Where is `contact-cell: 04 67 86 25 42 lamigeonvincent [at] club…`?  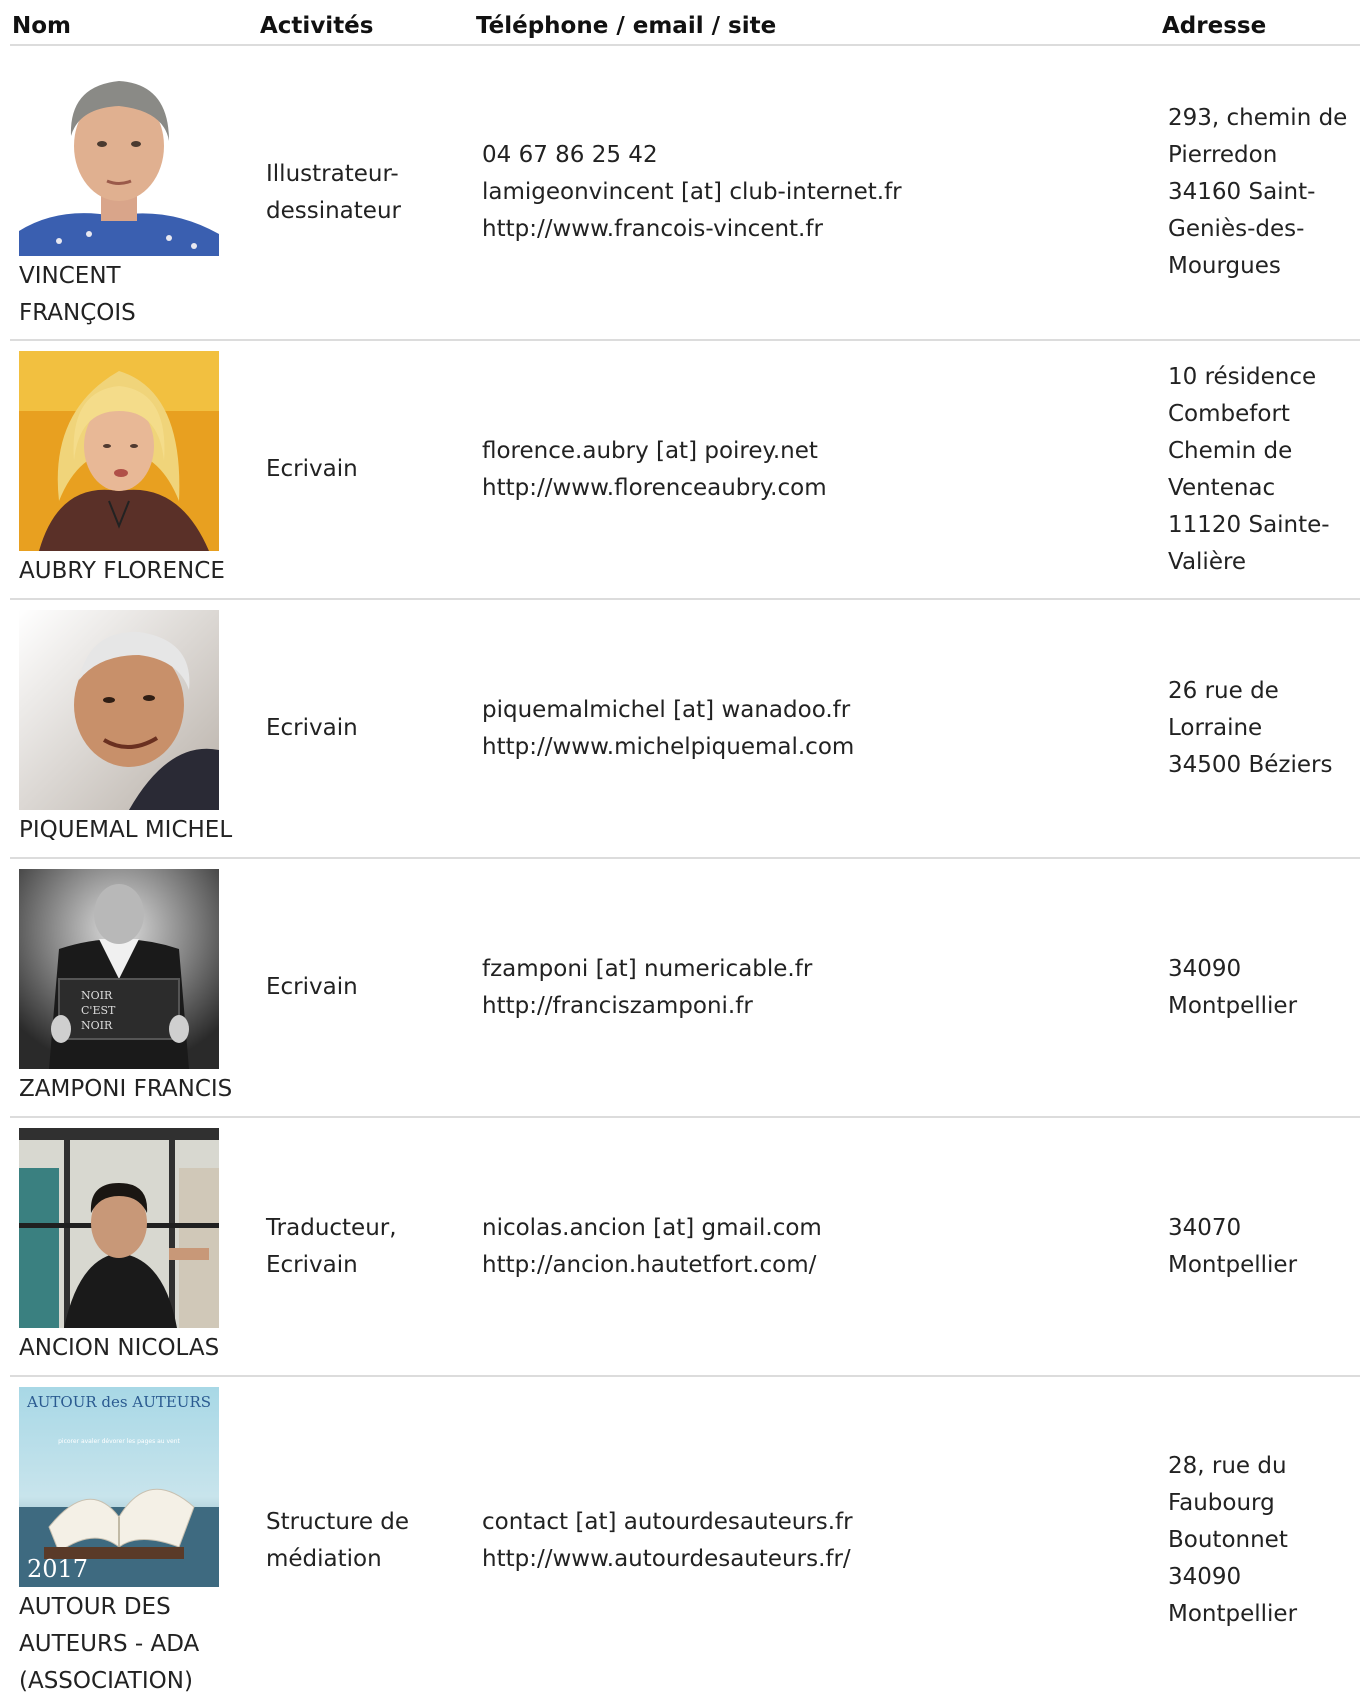
contact-cell: 04 67 86 25 42 lamigeonvincent [at] club… is located at coordinates (817, 193).